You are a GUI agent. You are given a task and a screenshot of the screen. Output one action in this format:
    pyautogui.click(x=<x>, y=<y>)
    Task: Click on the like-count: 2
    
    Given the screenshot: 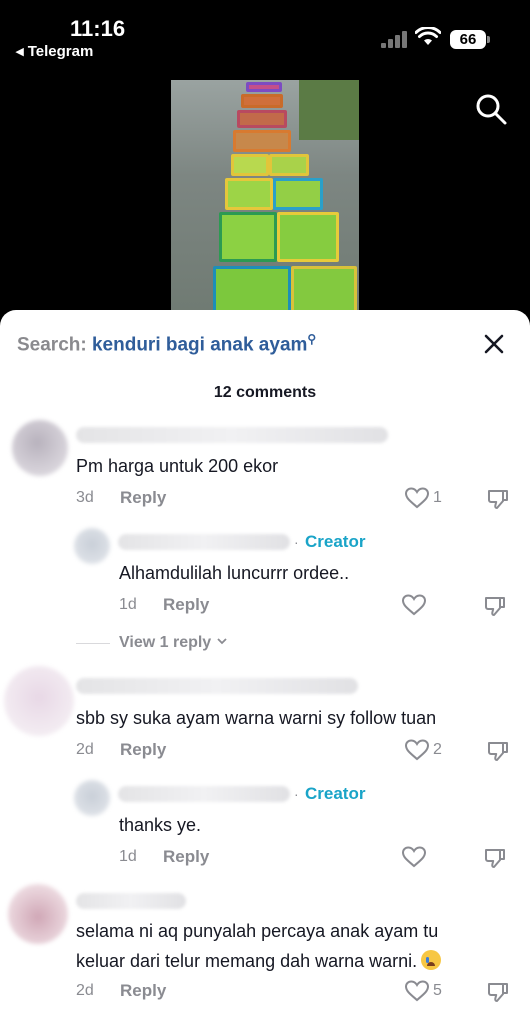 What is the action you would take?
    pyautogui.click(x=437, y=749)
    